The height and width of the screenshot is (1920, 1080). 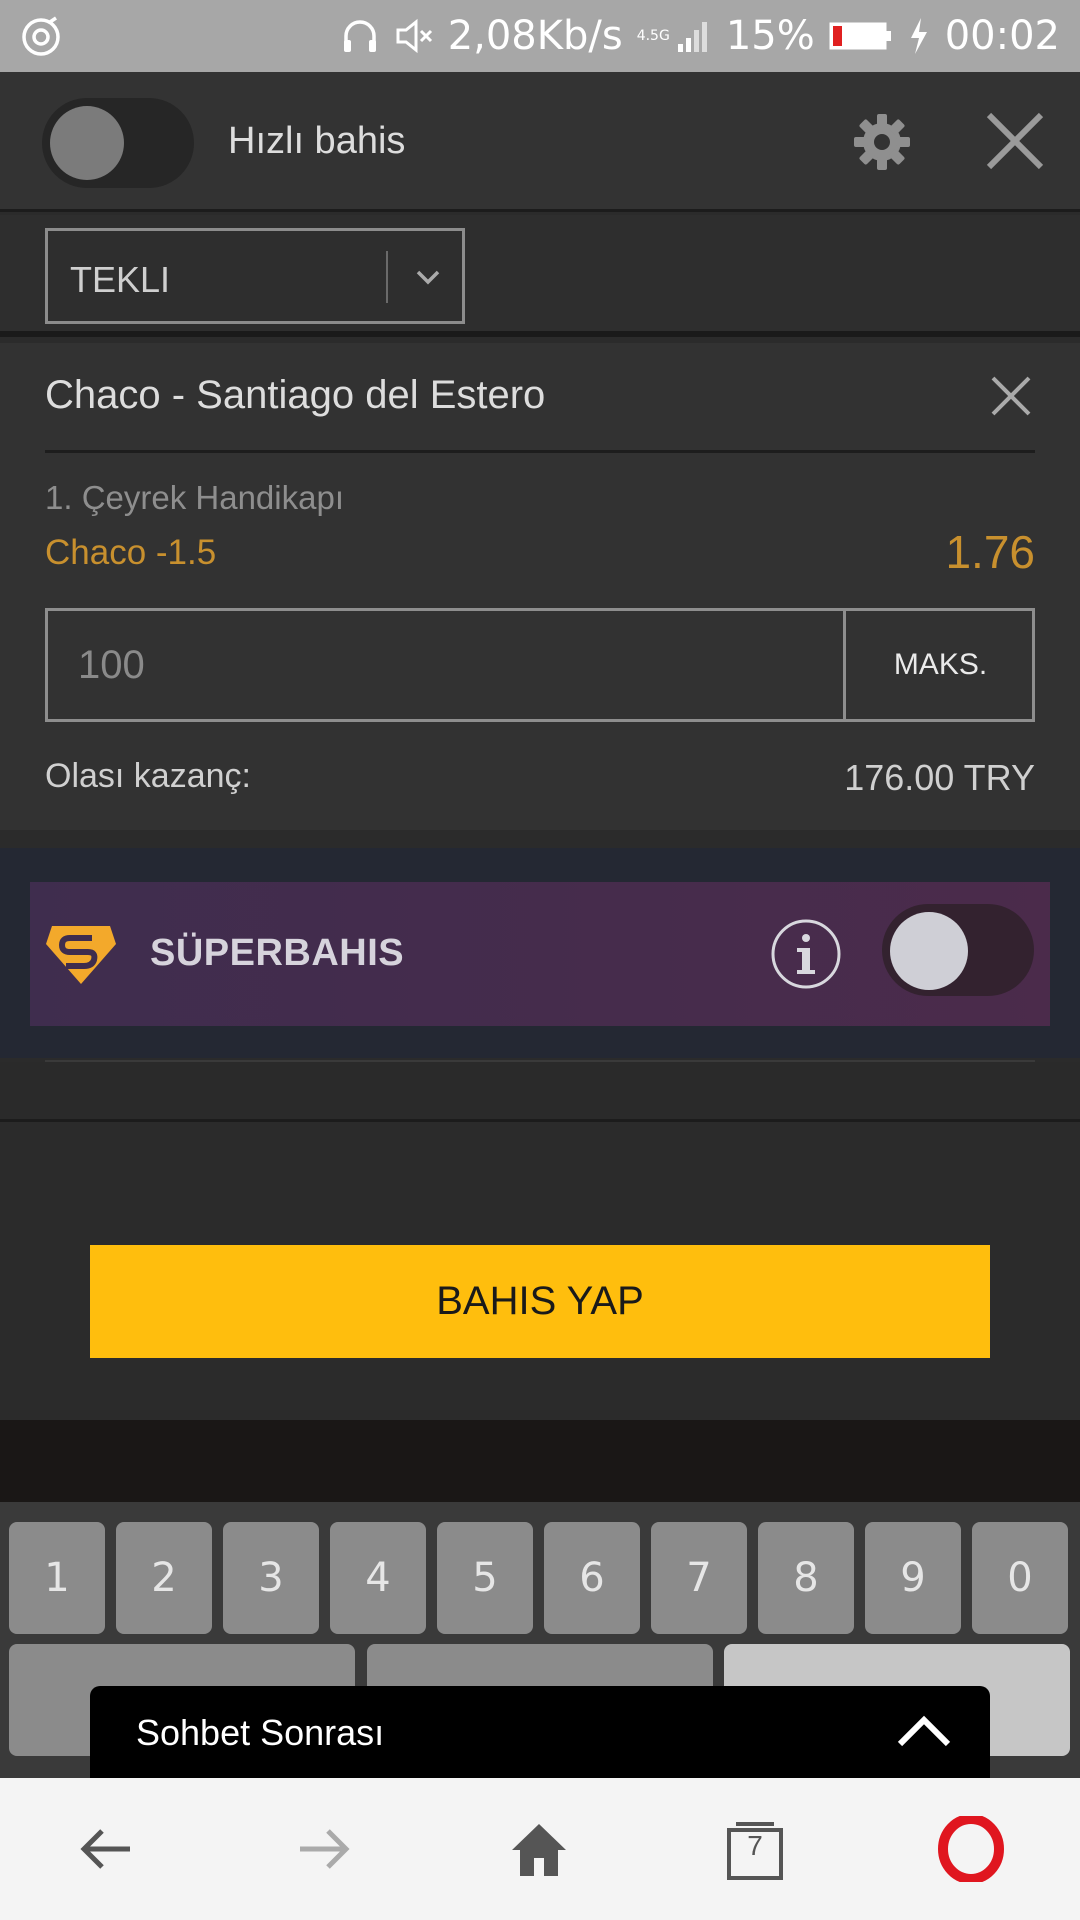 What do you see at coordinates (653, 36) in the screenshot?
I see `network-type: 4.5G` at bounding box center [653, 36].